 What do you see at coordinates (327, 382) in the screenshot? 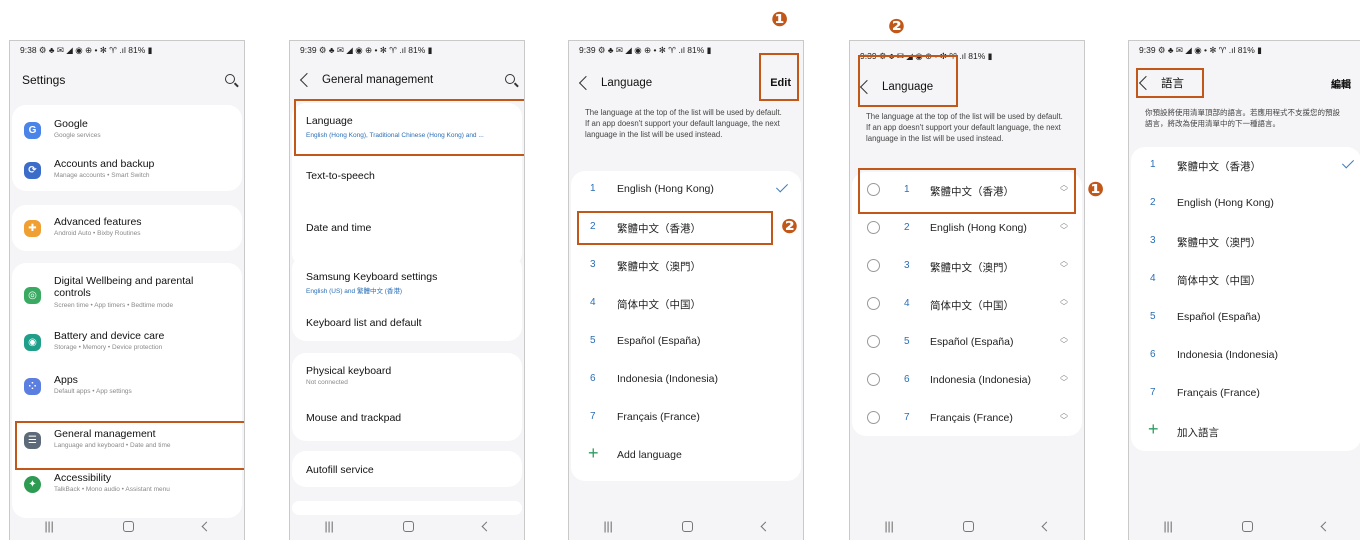
I see `item-subtitle: Not connected` at bounding box center [327, 382].